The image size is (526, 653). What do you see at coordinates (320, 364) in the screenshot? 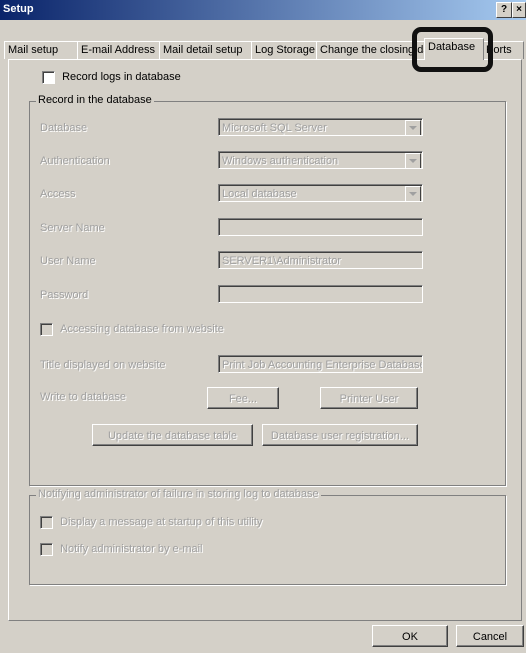
I see `title-on-website-input: Print Job Accounting Enterprise Database` at bounding box center [320, 364].